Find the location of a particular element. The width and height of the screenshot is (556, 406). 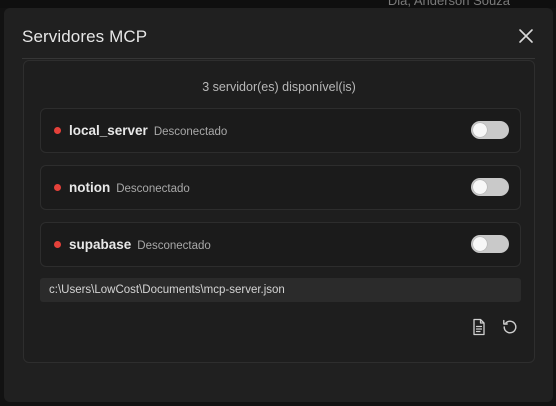

server-name-row: local_server Desconectado is located at coordinates (148, 130).